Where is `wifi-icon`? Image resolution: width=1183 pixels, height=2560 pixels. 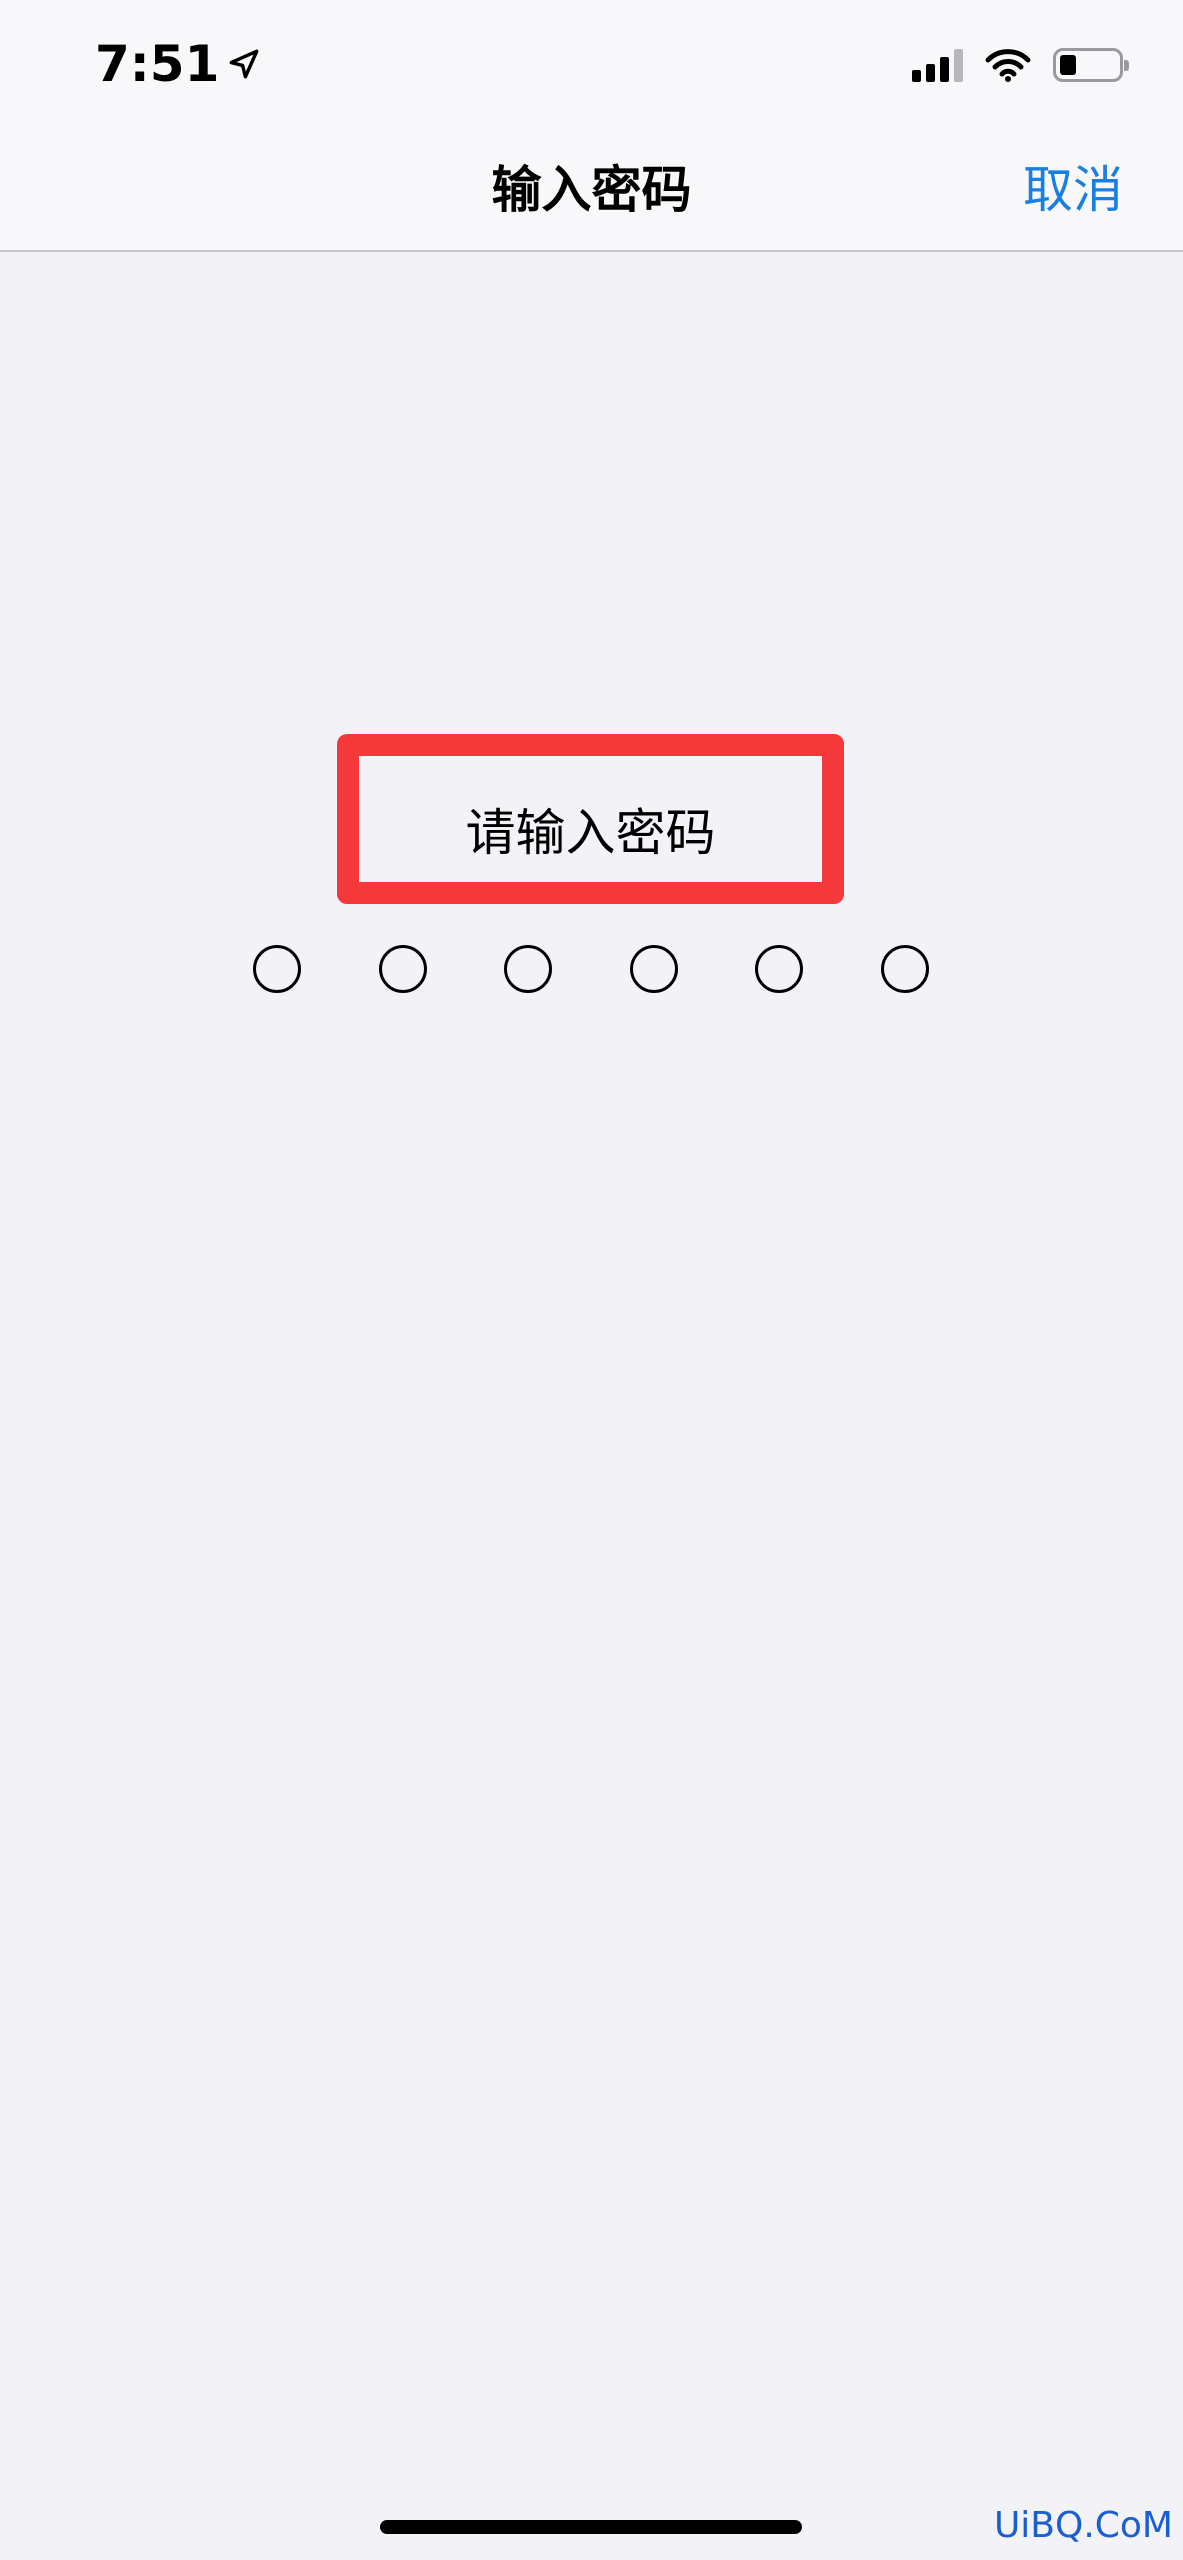
wifi-icon is located at coordinates (1008, 65).